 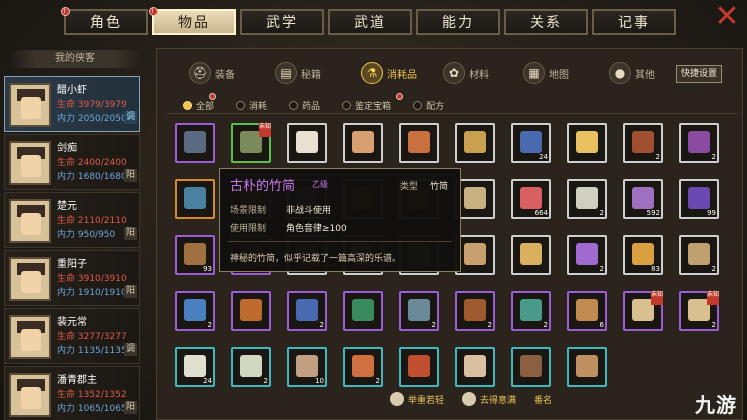 I want to click on tab-label: 物品, so click(x=194, y=23).